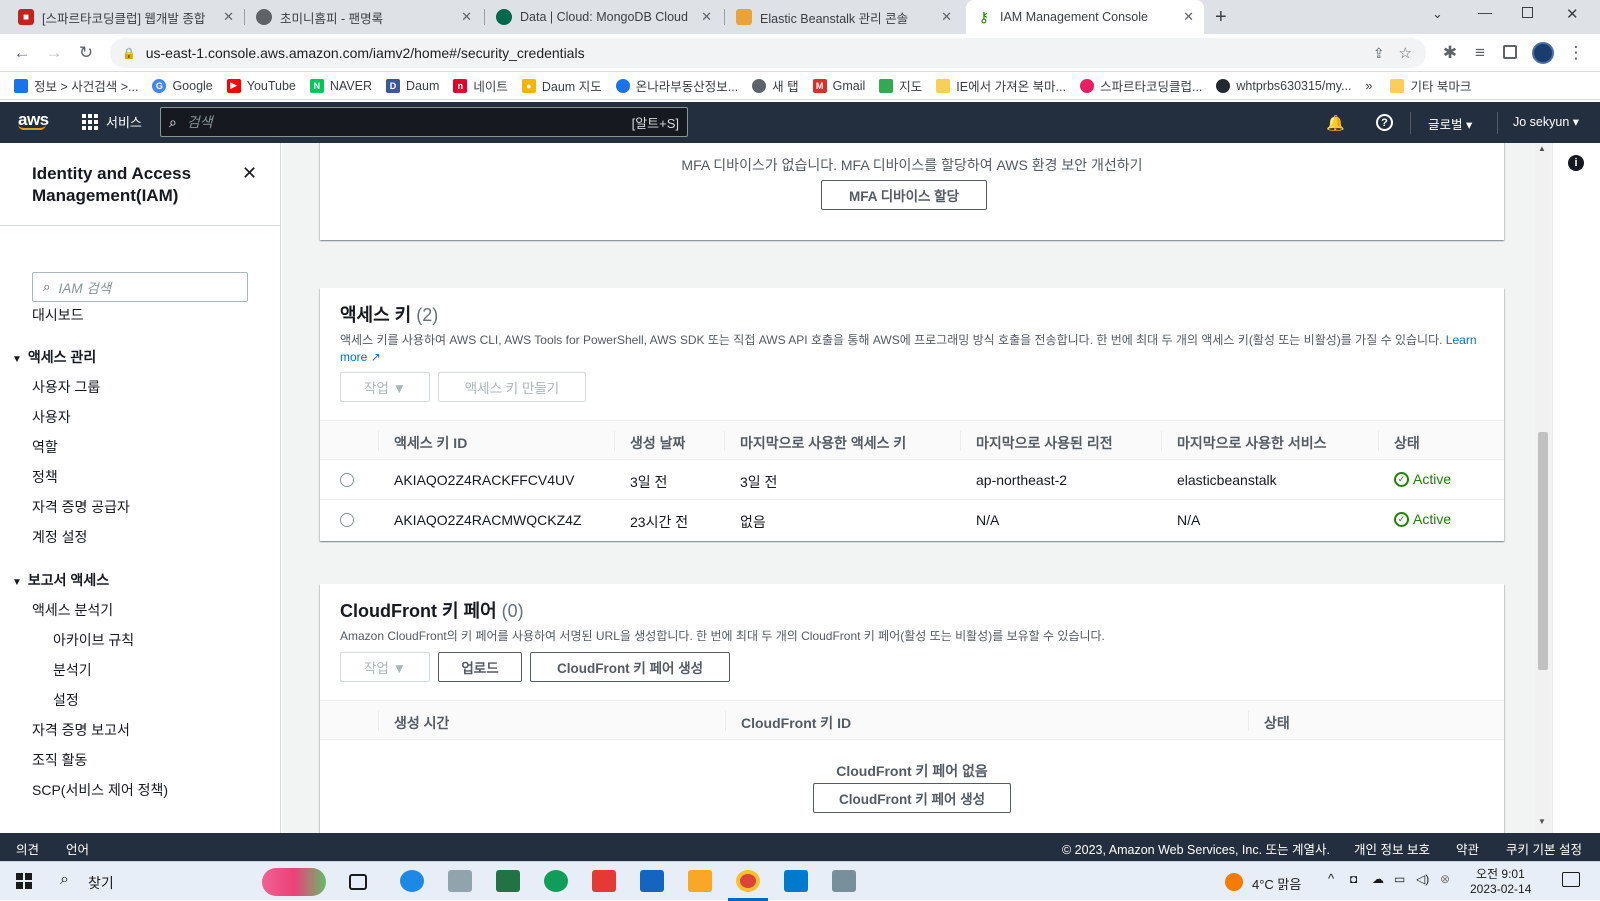 The height and width of the screenshot is (901, 1600). Describe the element at coordinates (45, 447) in the screenshot. I see `sidebar-item-roles: 역할` at that location.